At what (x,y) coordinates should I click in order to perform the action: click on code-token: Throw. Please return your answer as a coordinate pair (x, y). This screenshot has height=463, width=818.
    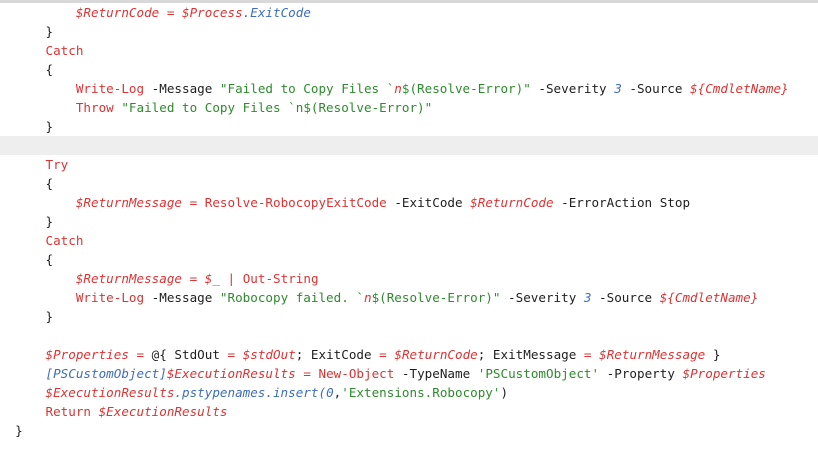
    Looking at the image, I should click on (94, 107).